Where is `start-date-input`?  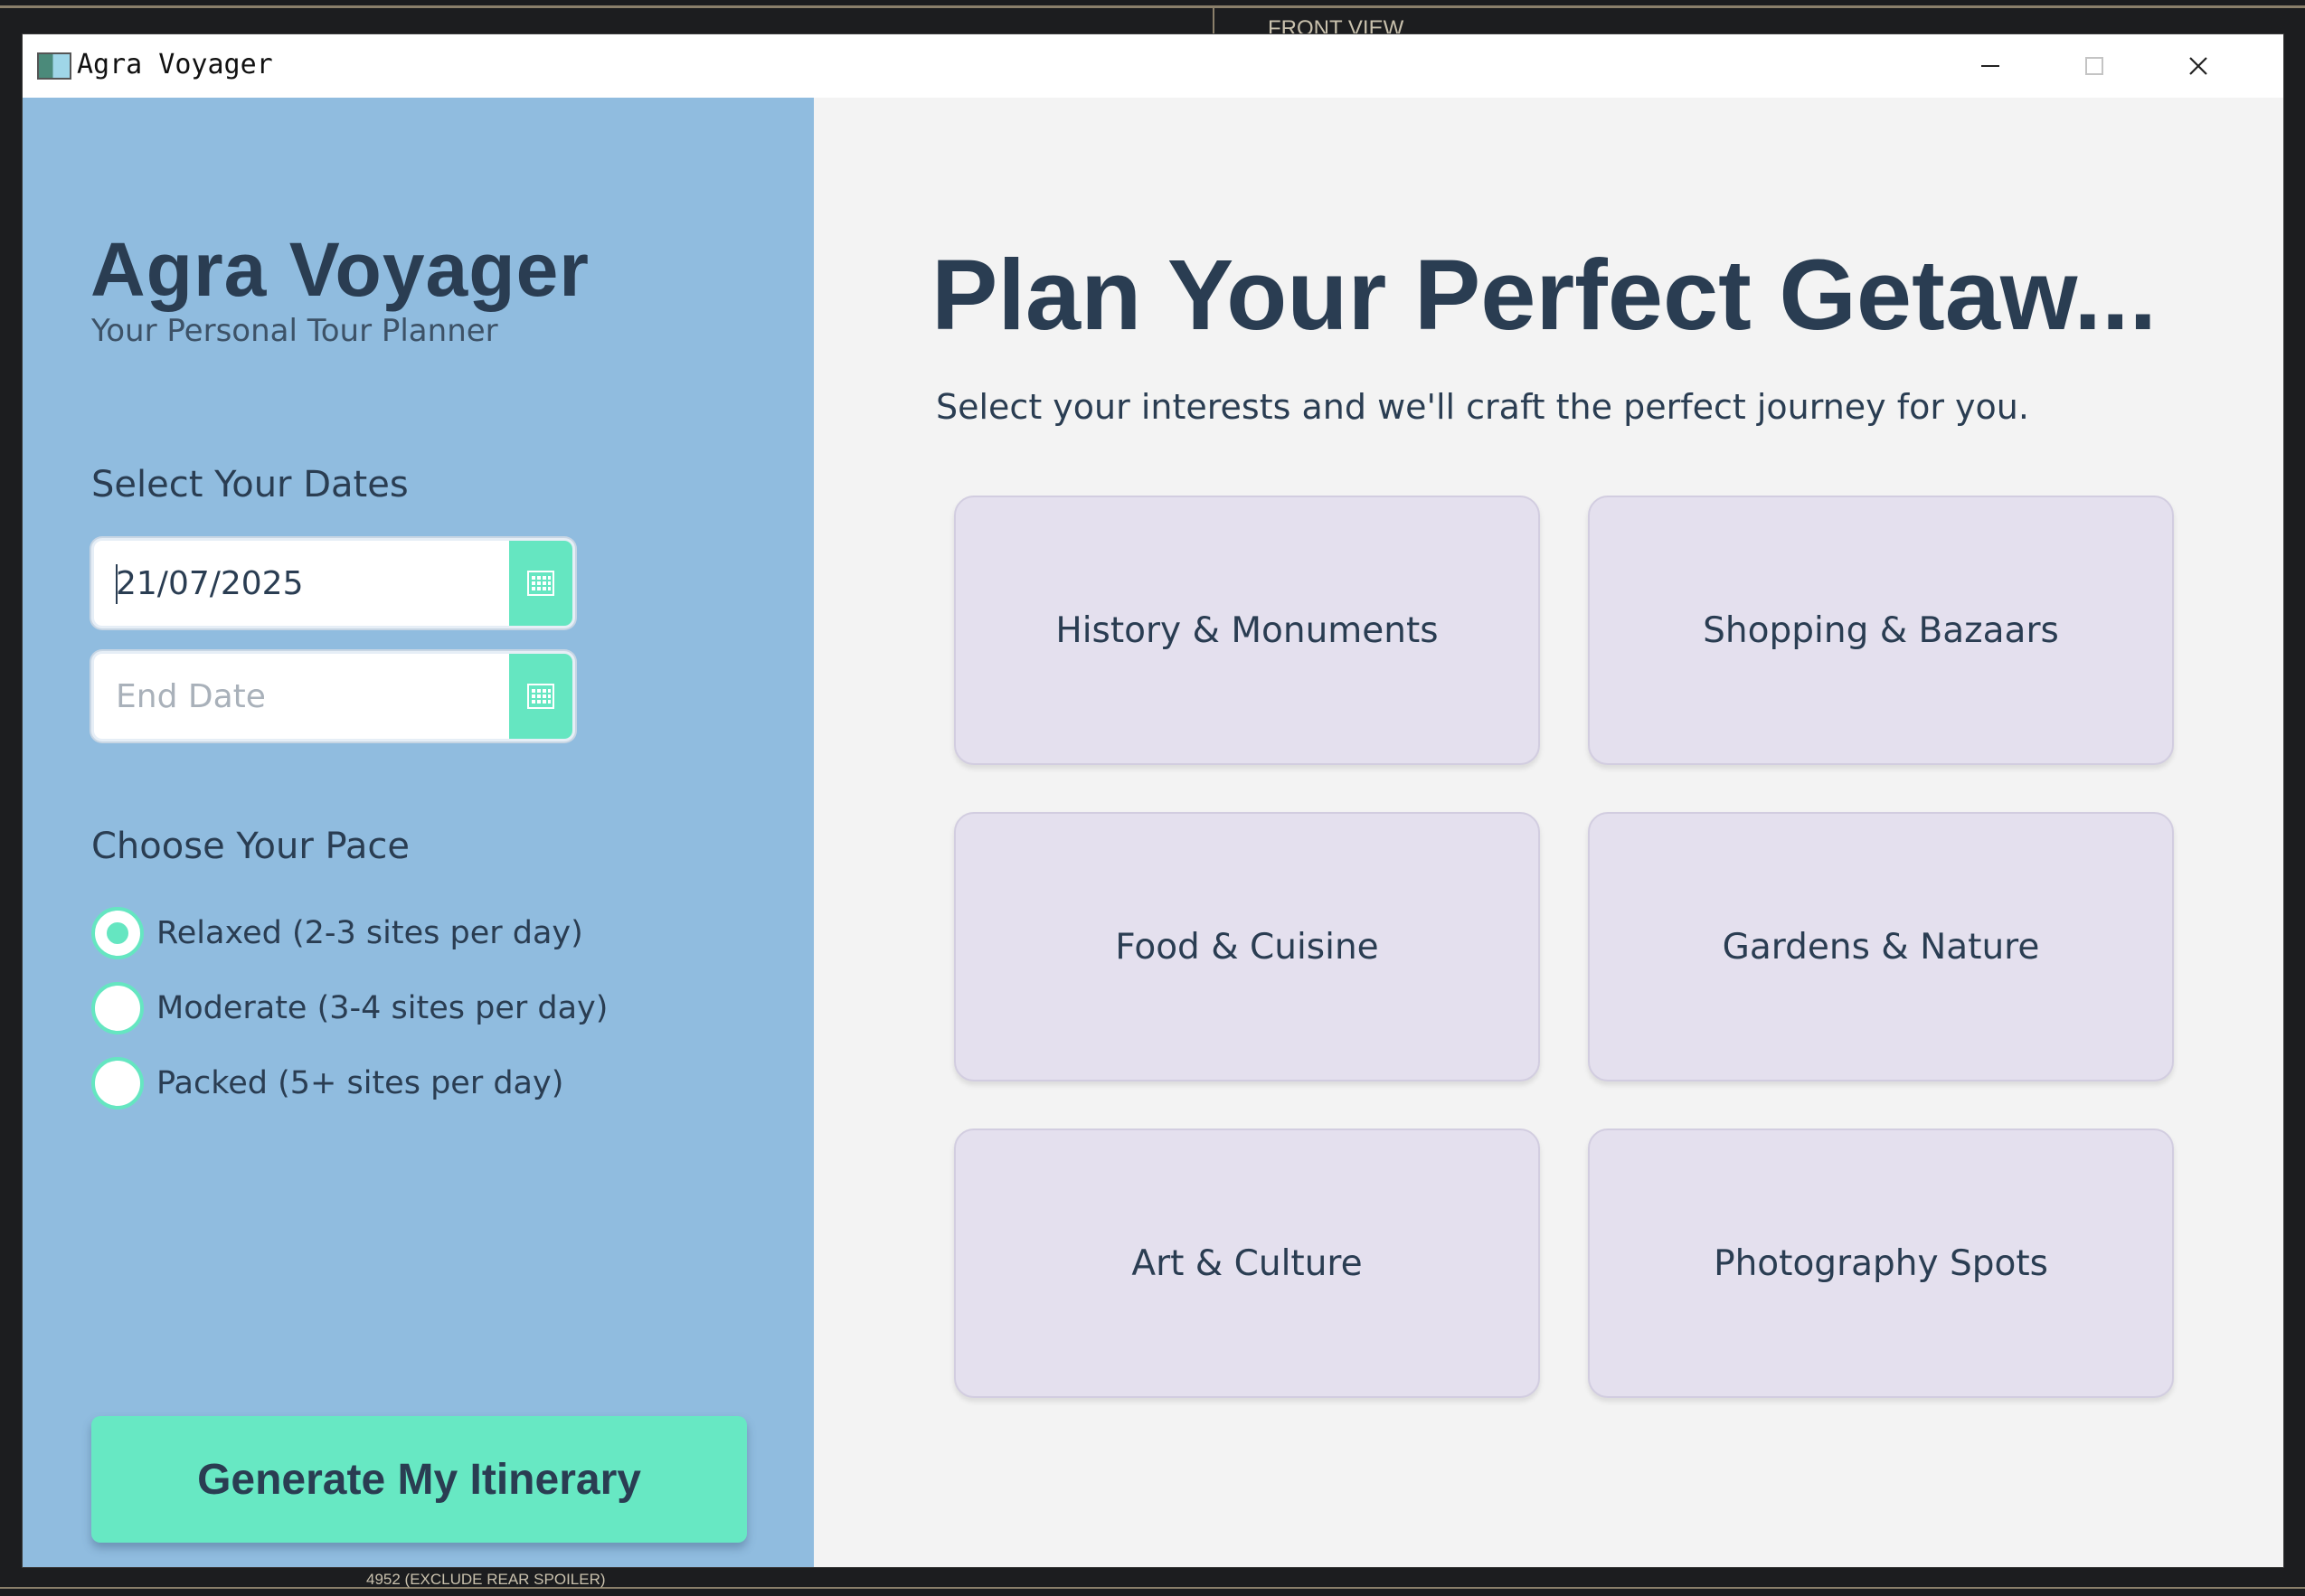 start-date-input is located at coordinates (302, 584).